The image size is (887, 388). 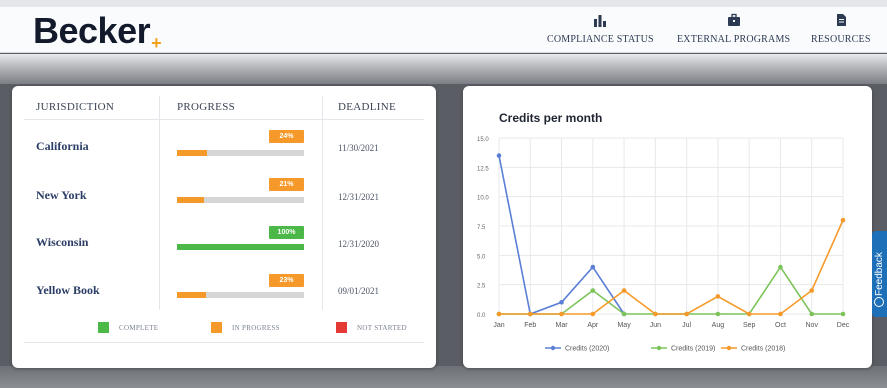 I want to click on nav-external-programs: EXTERNAL PROGRAMS, so click(x=733, y=29).